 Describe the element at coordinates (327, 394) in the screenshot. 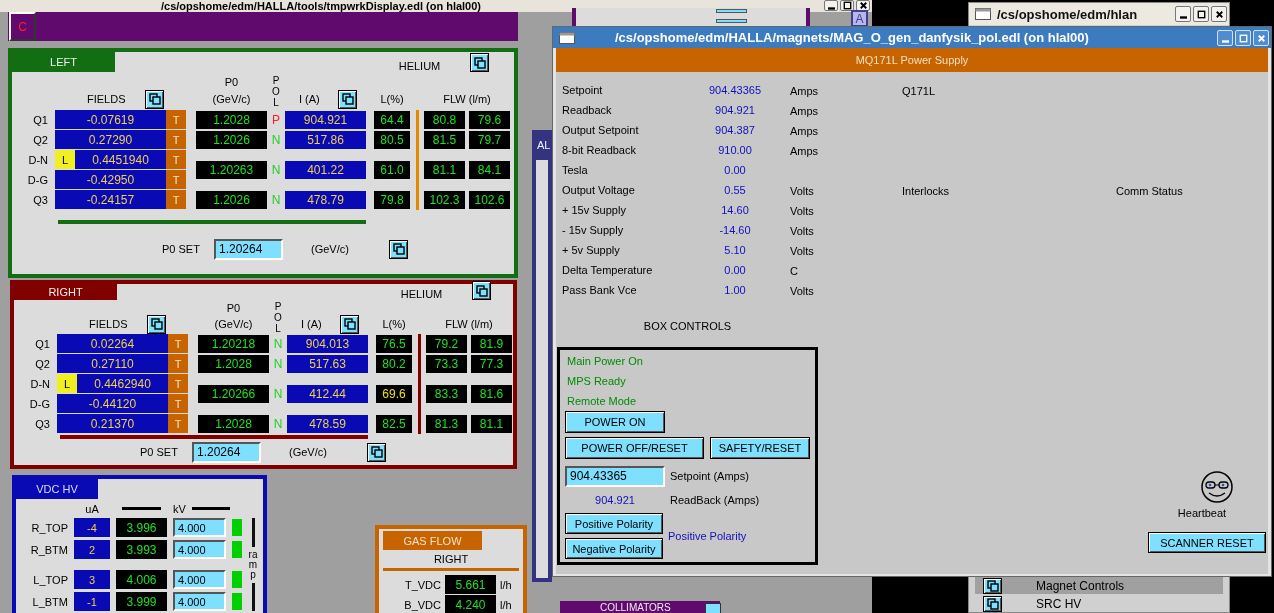

I see `current-readout: 412.44` at that location.